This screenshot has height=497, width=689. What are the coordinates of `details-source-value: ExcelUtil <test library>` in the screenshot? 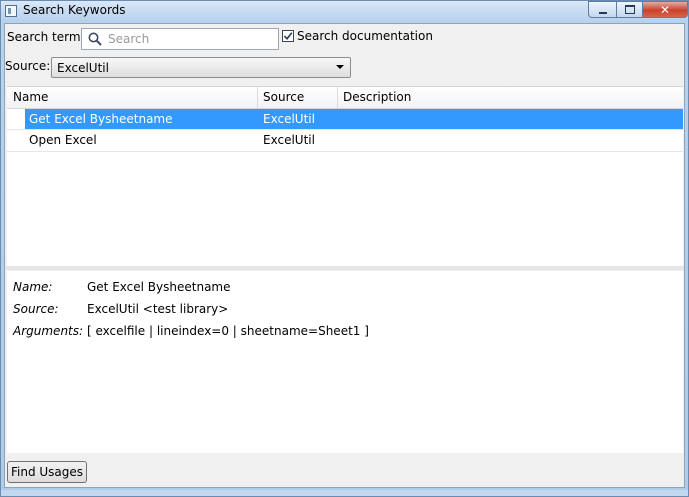 It's located at (158, 309).